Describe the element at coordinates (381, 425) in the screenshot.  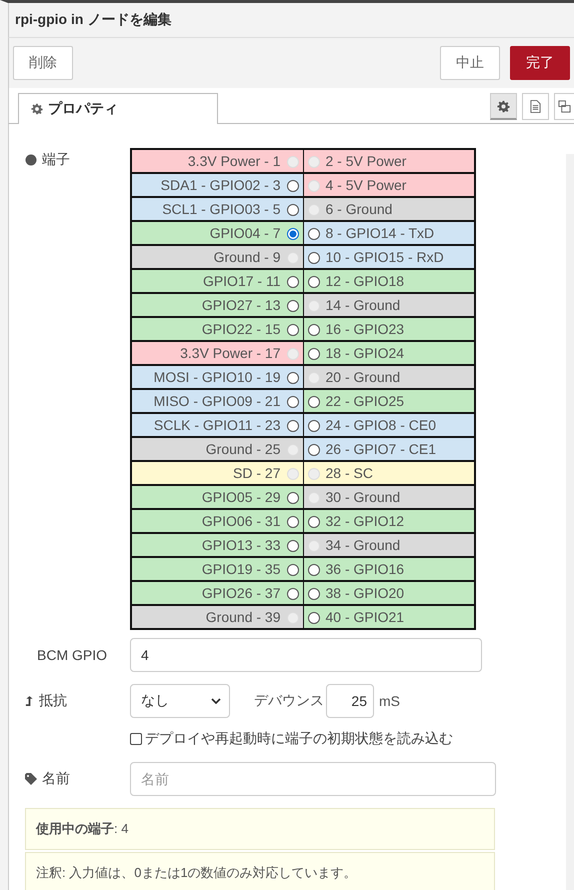
I see `pin-label: 24 - GPIO8 - CE0` at that location.